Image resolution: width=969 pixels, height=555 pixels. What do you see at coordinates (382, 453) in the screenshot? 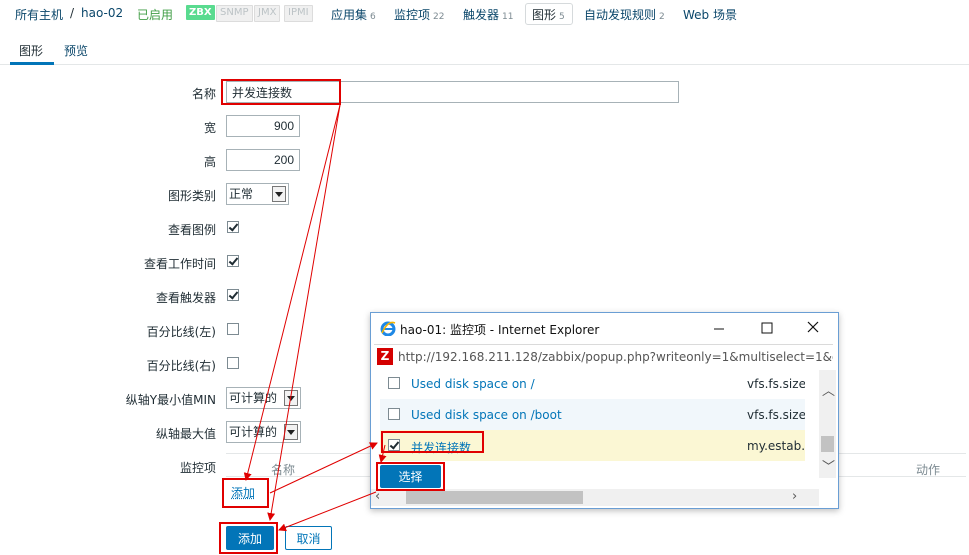
I see `arrow-item-to-select` at bounding box center [382, 453].